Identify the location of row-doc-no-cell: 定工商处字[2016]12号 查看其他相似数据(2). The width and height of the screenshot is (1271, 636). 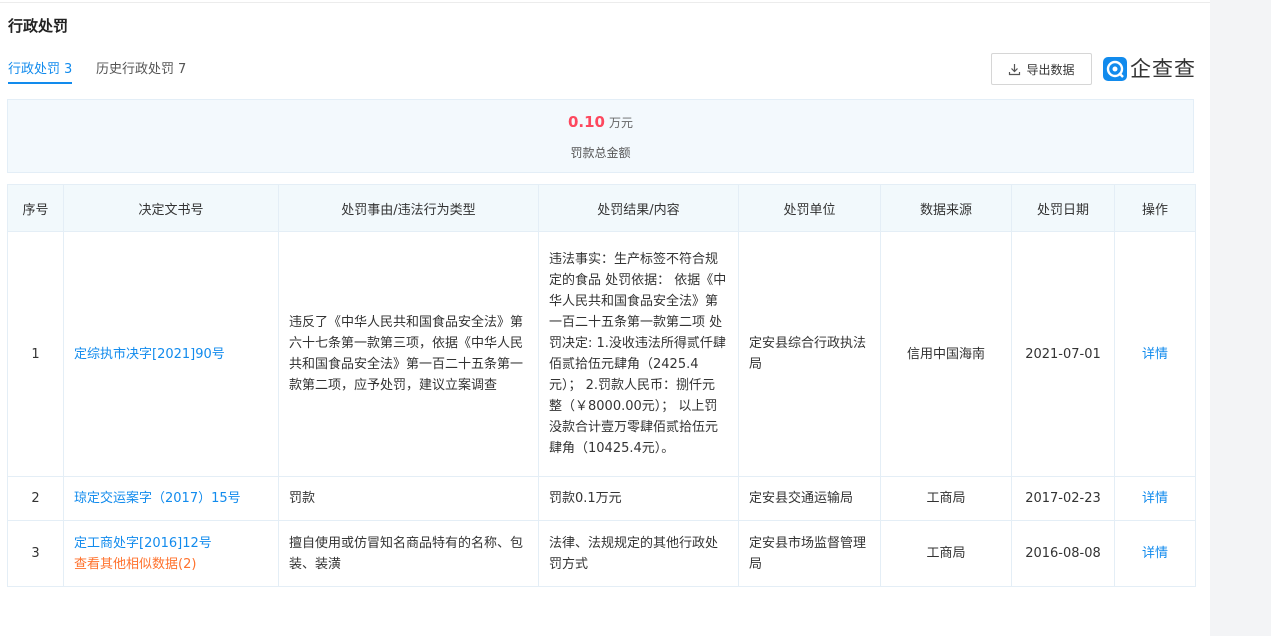
(171, 553).